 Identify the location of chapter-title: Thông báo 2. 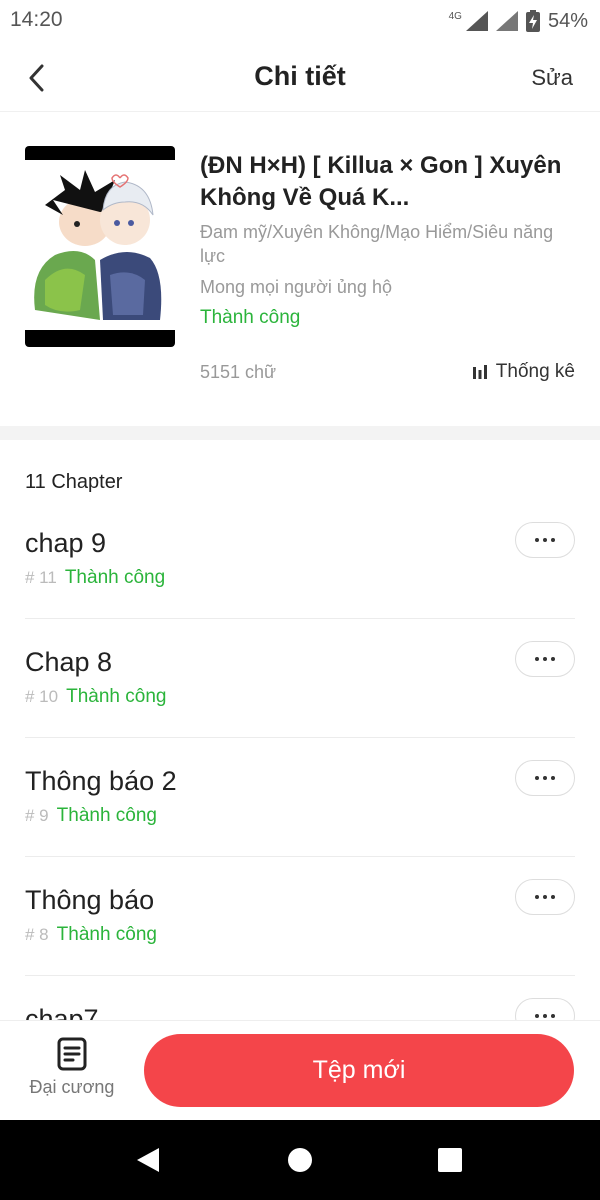
(101, 781).